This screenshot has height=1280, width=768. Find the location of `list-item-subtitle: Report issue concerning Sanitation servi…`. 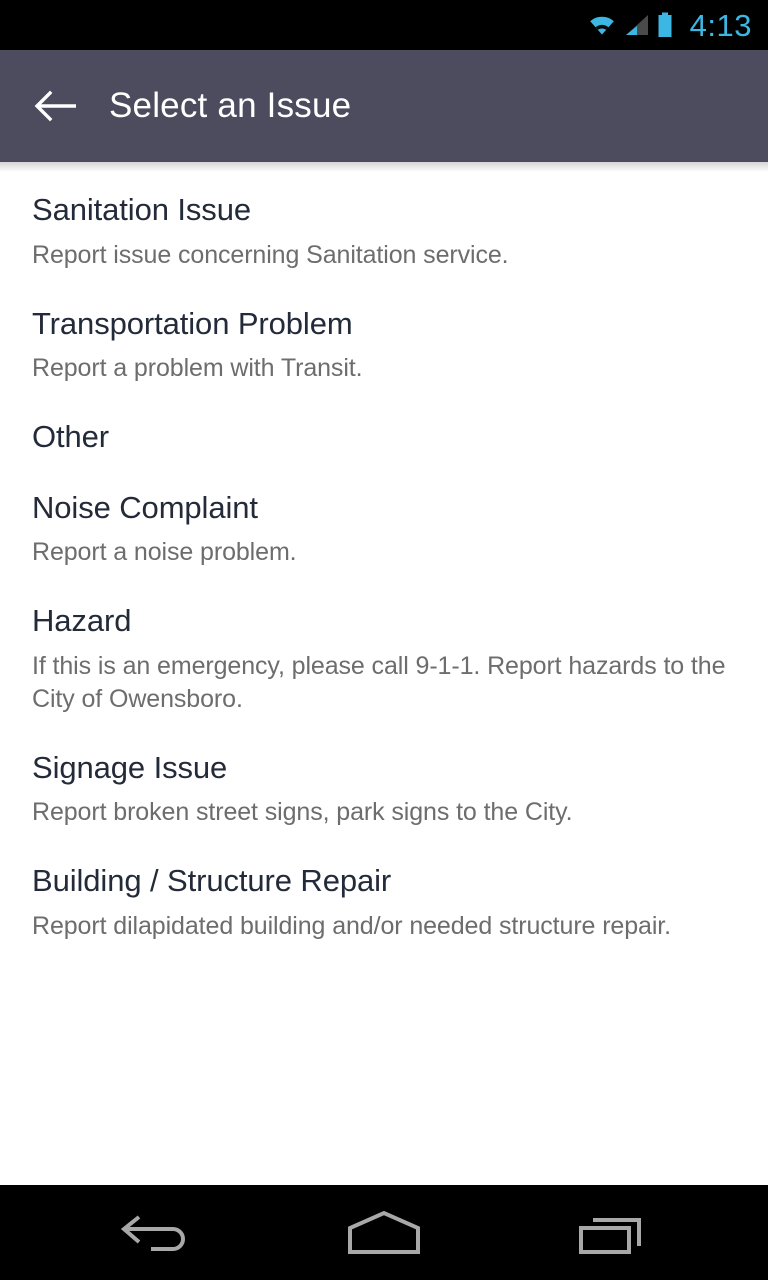

list-item-subtitle: Report issue concerning Sanitation servi… is located at coordinates (270, 254).